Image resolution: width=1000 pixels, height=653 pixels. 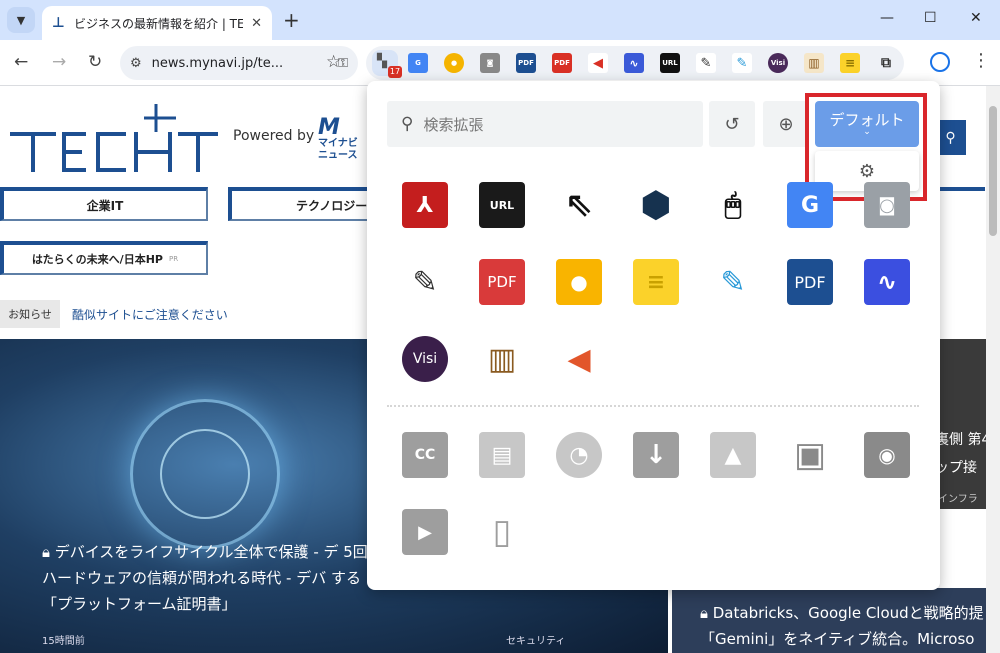 I want to click on book-reader-icon: ▥, so click(x=502, y=359).